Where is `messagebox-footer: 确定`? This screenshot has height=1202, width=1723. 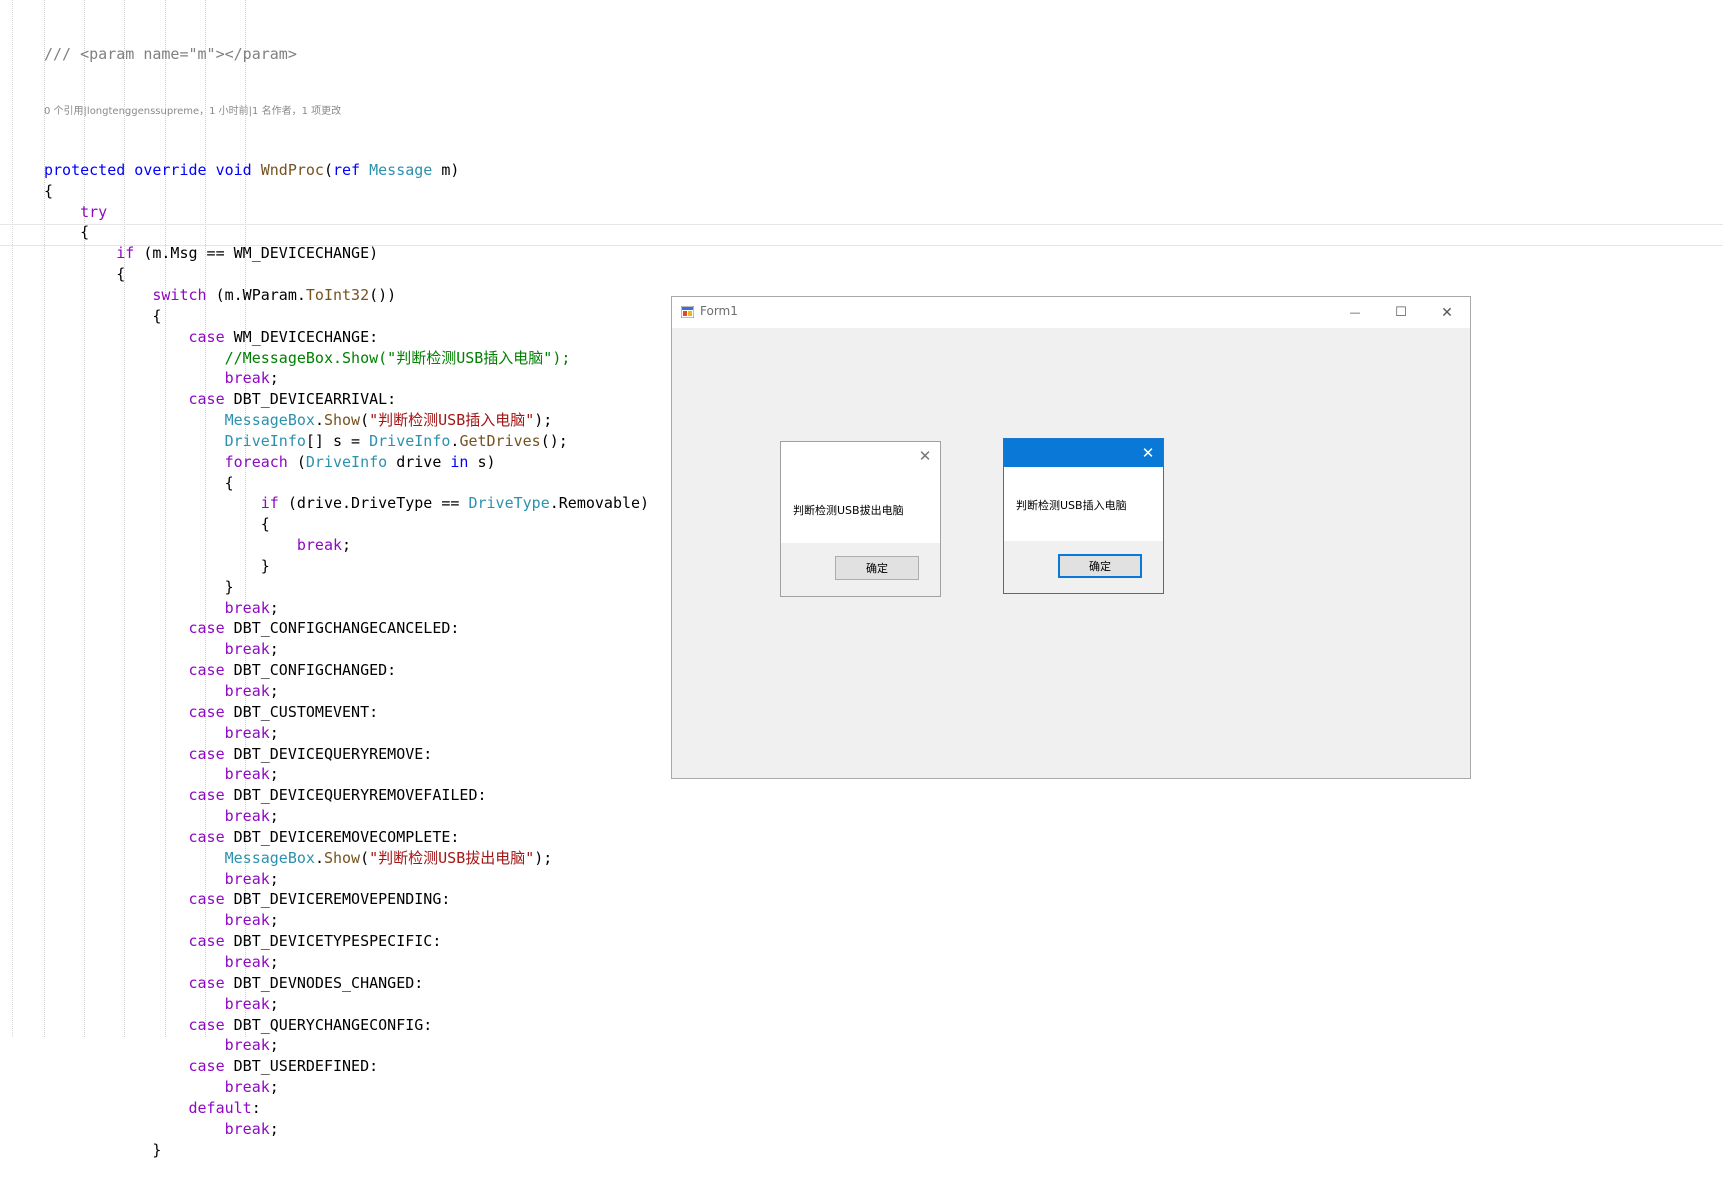 messagebox-footer: 确定 is located at coordinates (860, 569).